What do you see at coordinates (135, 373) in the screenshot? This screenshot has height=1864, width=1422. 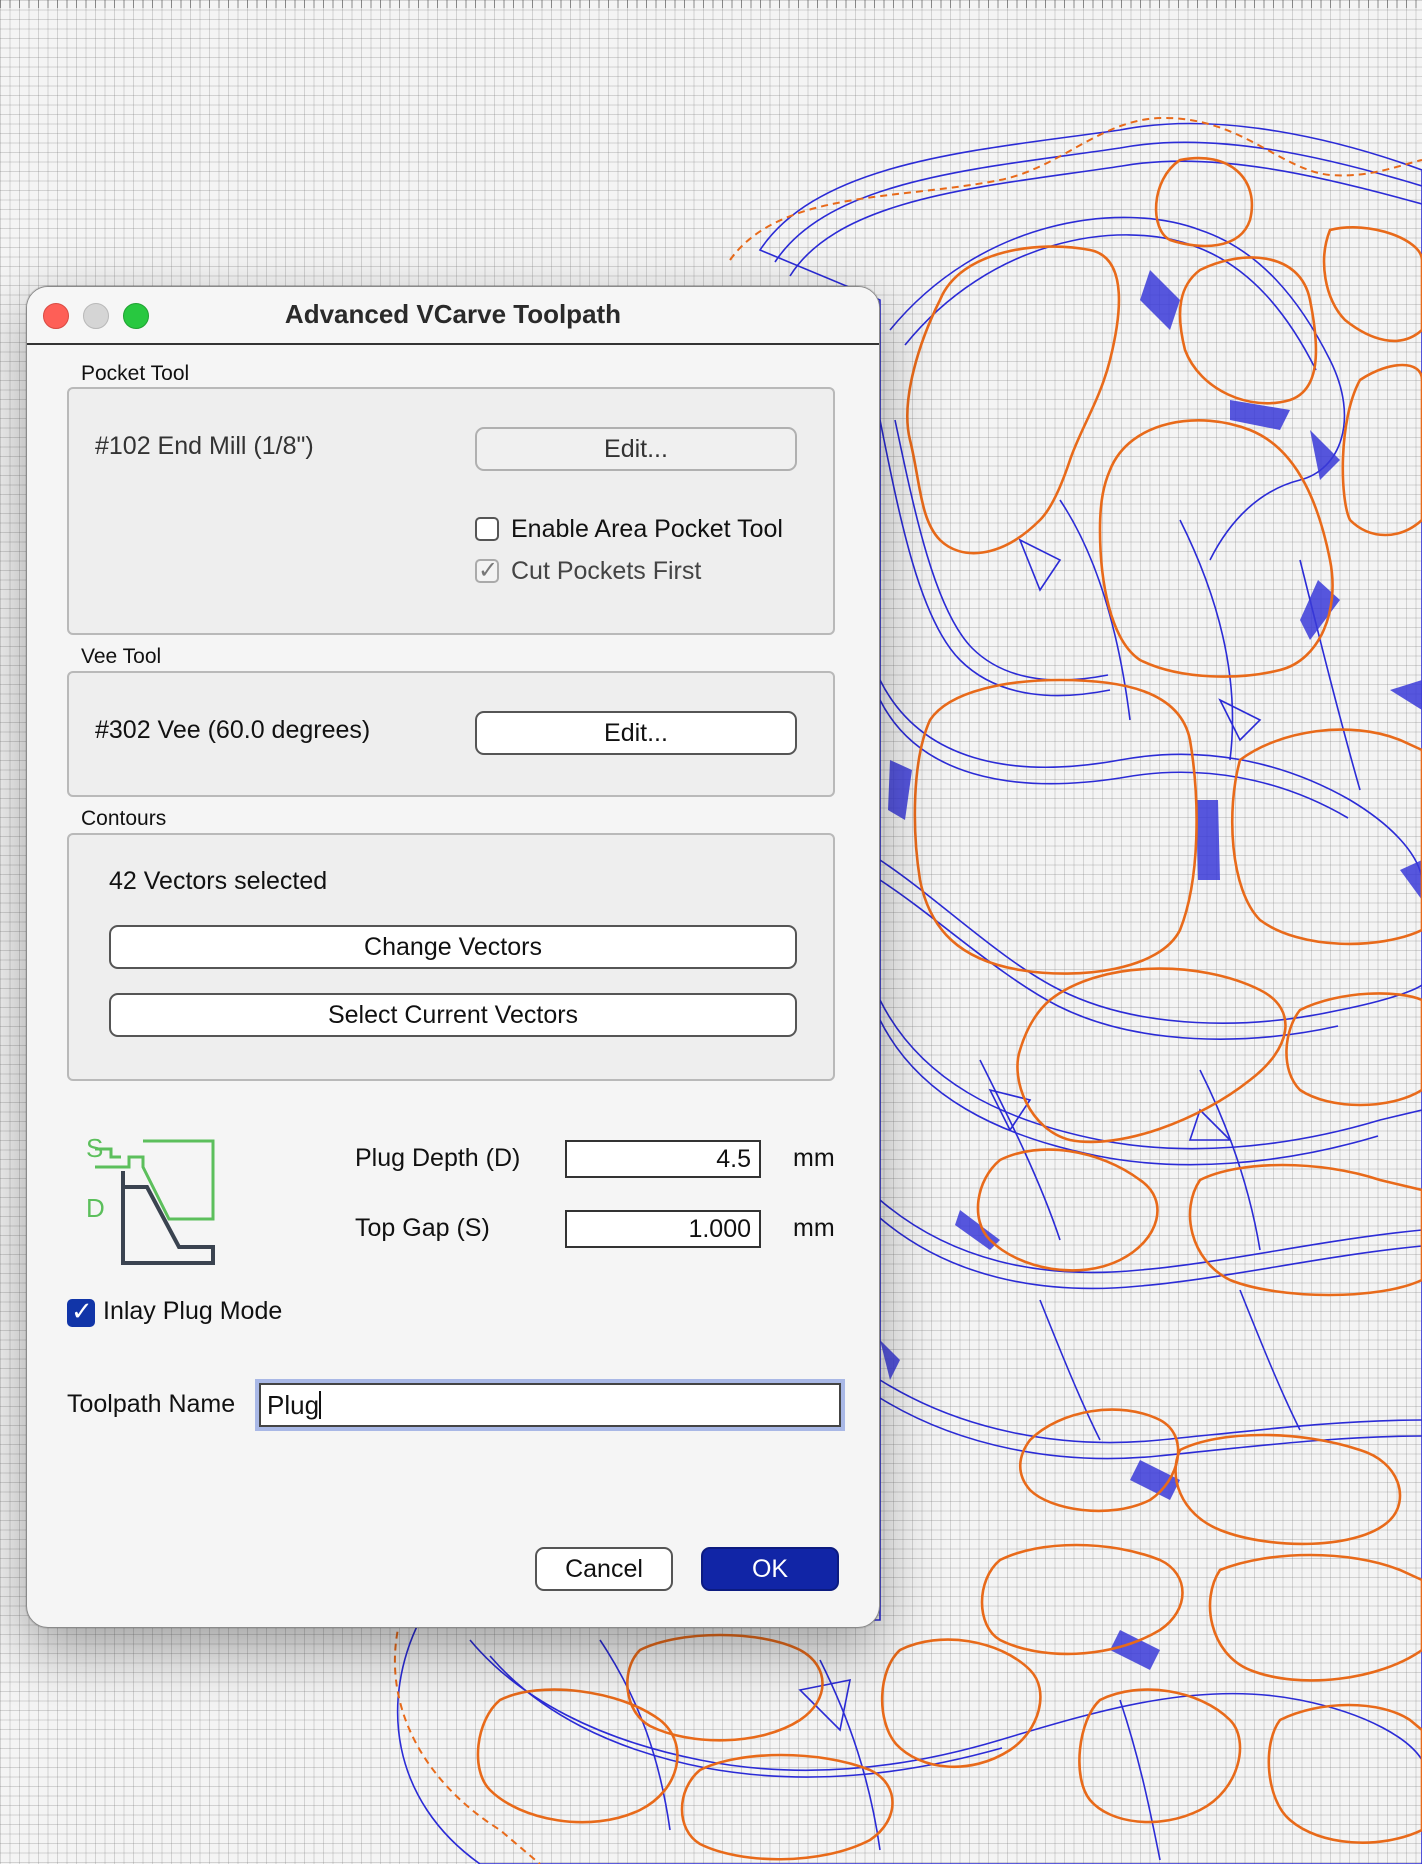 I see `pocket-tool-group-label: Pocket Tool` at bounding box center [135, 373].